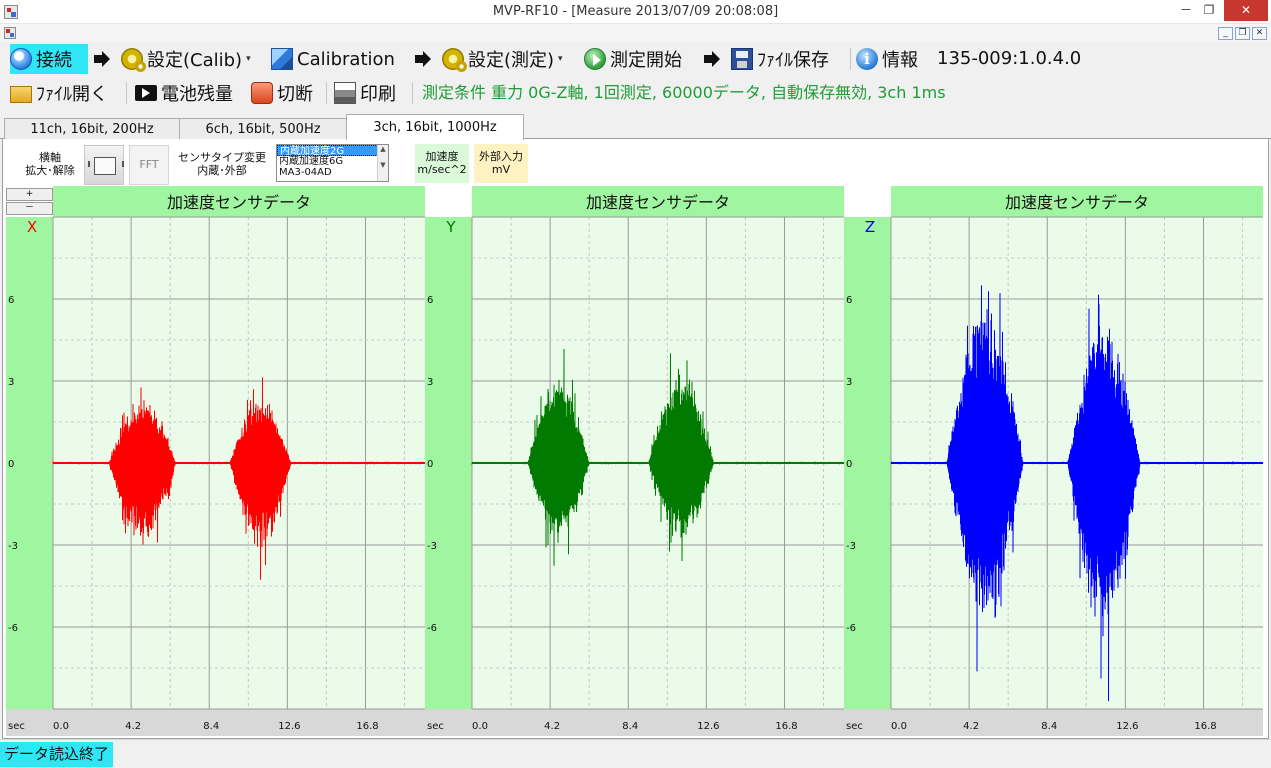 The image size is (1271, 768). I want to click on folder-open-icon, so click(21, 94).